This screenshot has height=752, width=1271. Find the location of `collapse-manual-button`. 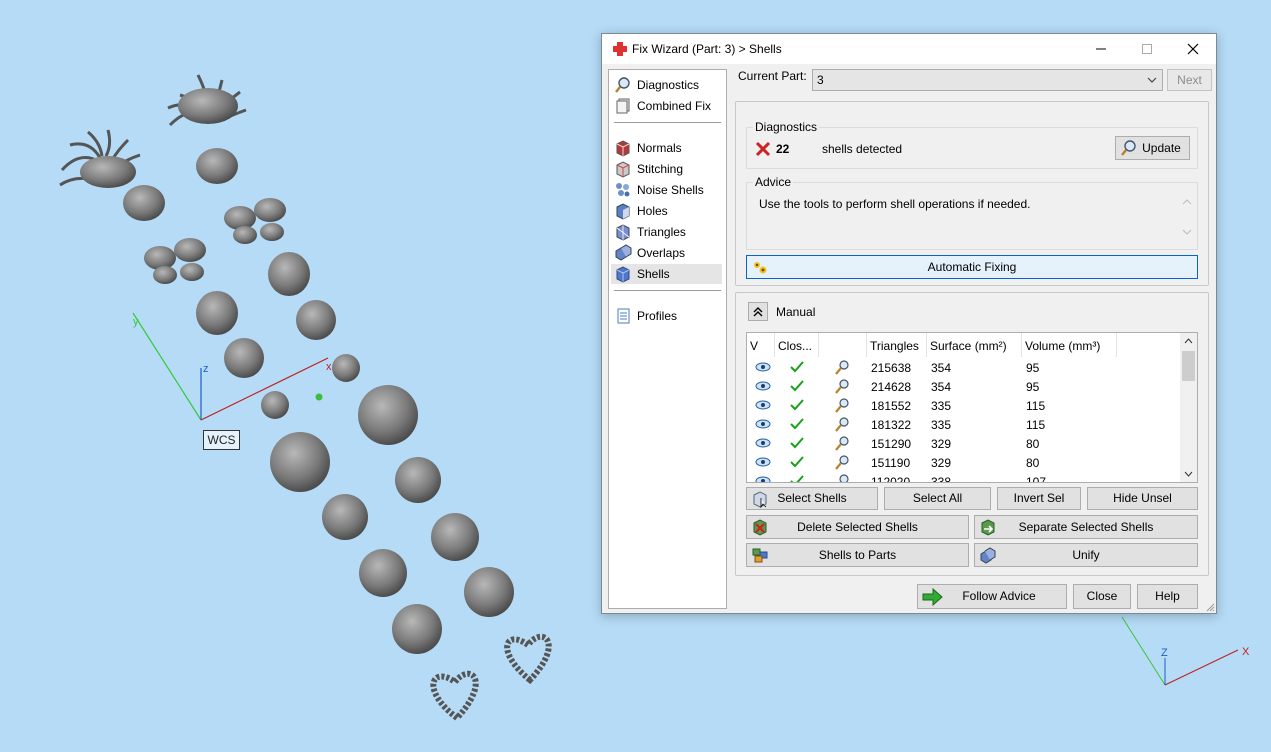

collapse-manual-button is located at coordinates (758, 311).